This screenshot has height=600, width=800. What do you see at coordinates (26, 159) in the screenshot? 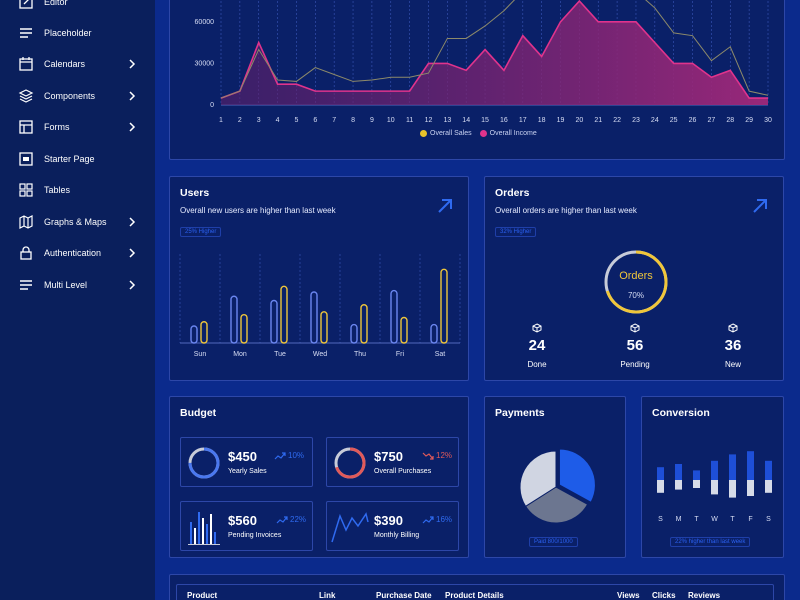
I see `page-icon` at bounding box center [26, 159].